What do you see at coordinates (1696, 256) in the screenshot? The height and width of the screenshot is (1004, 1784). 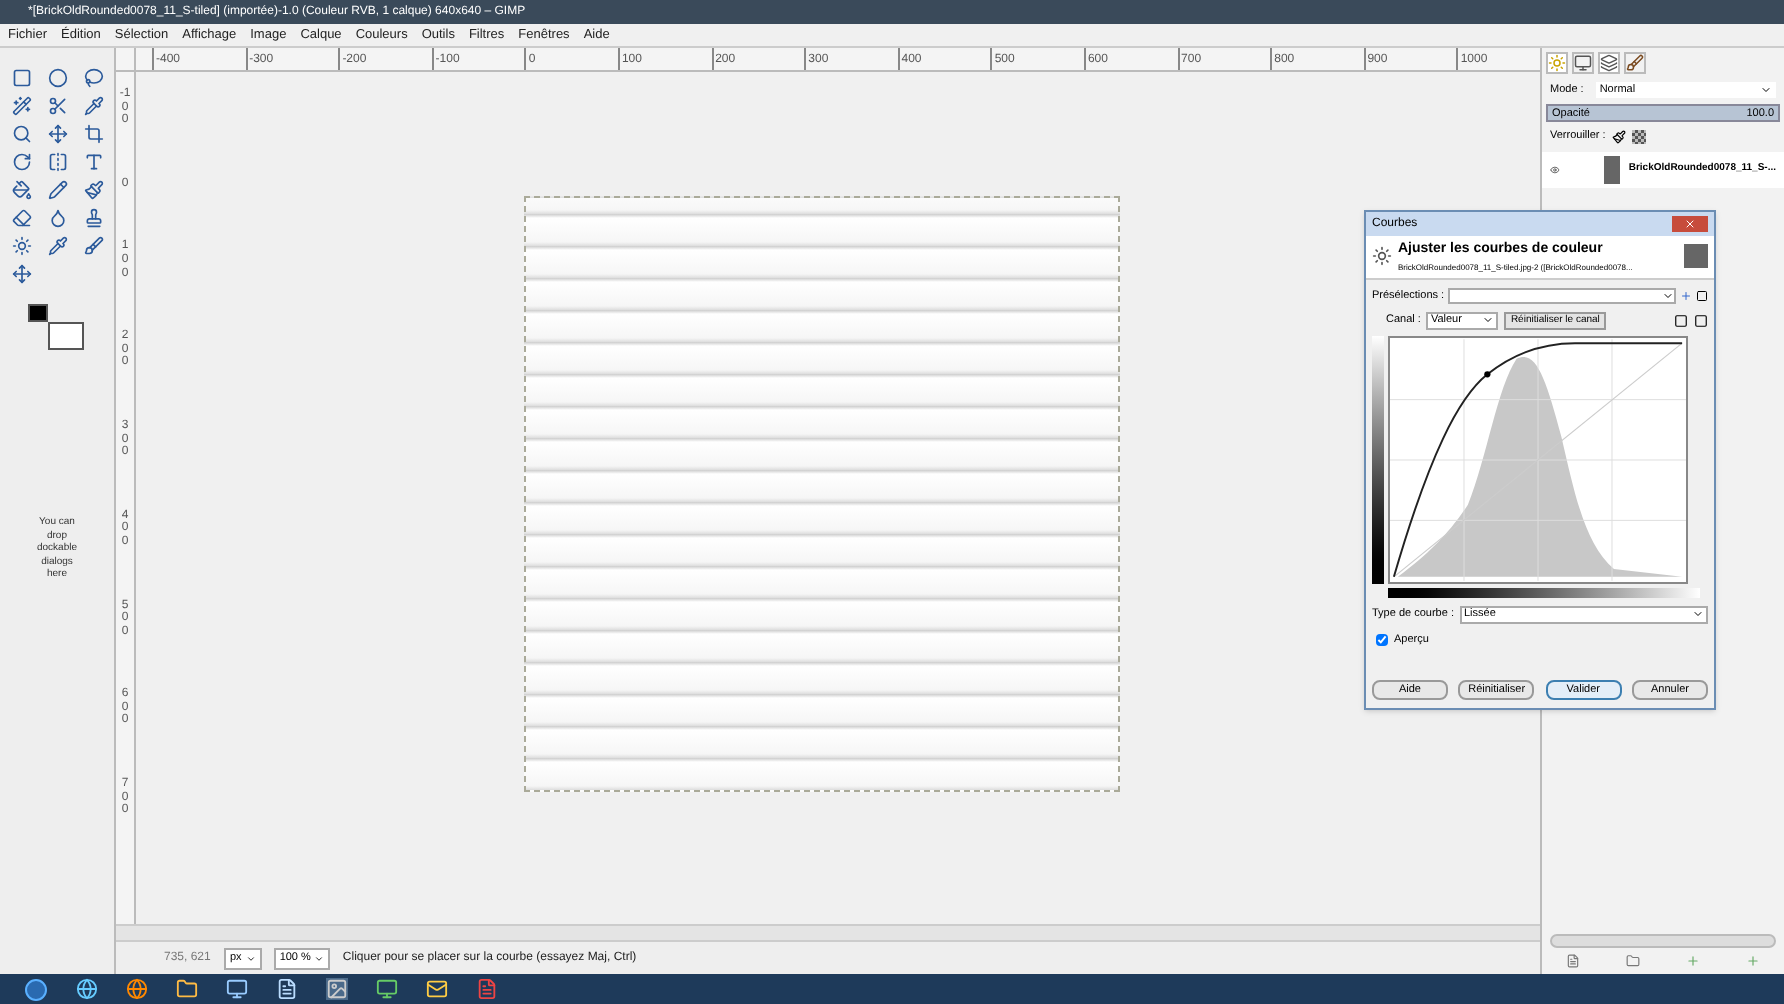 I see `image-thumbnail` at bounding box center [1696, 256].